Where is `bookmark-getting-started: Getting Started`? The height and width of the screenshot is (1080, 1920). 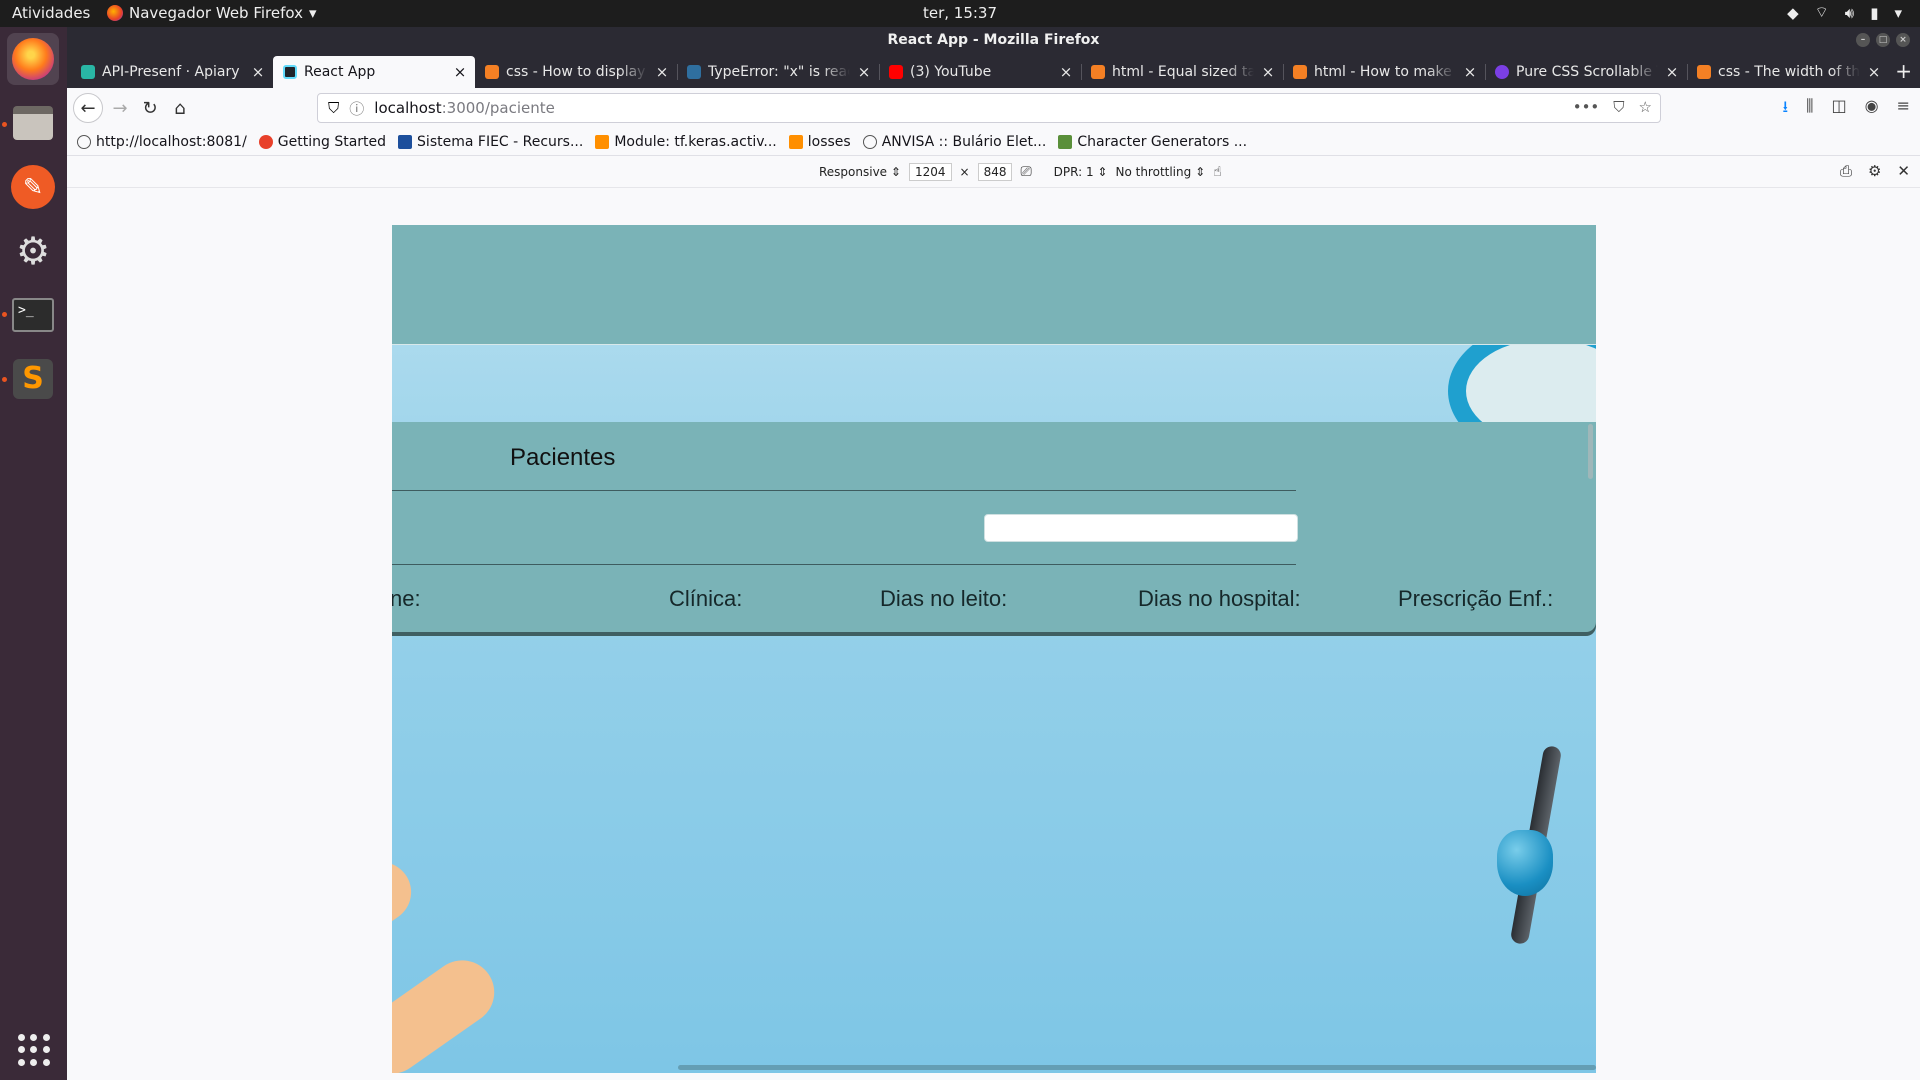
bookmark-getting-started: Getting Started is located at coordinates (322, 142).